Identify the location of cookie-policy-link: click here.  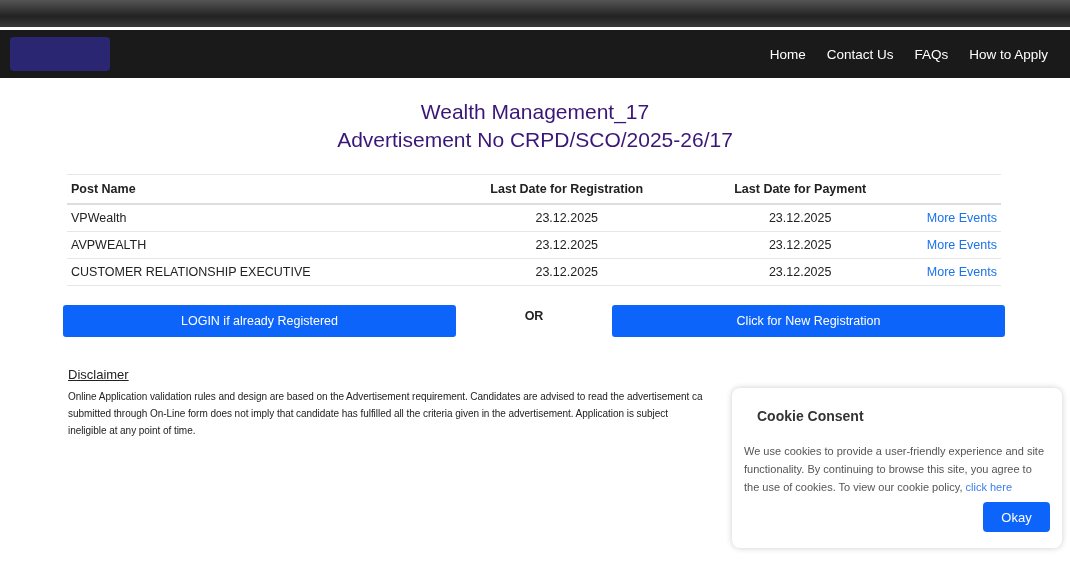
(988, 487).